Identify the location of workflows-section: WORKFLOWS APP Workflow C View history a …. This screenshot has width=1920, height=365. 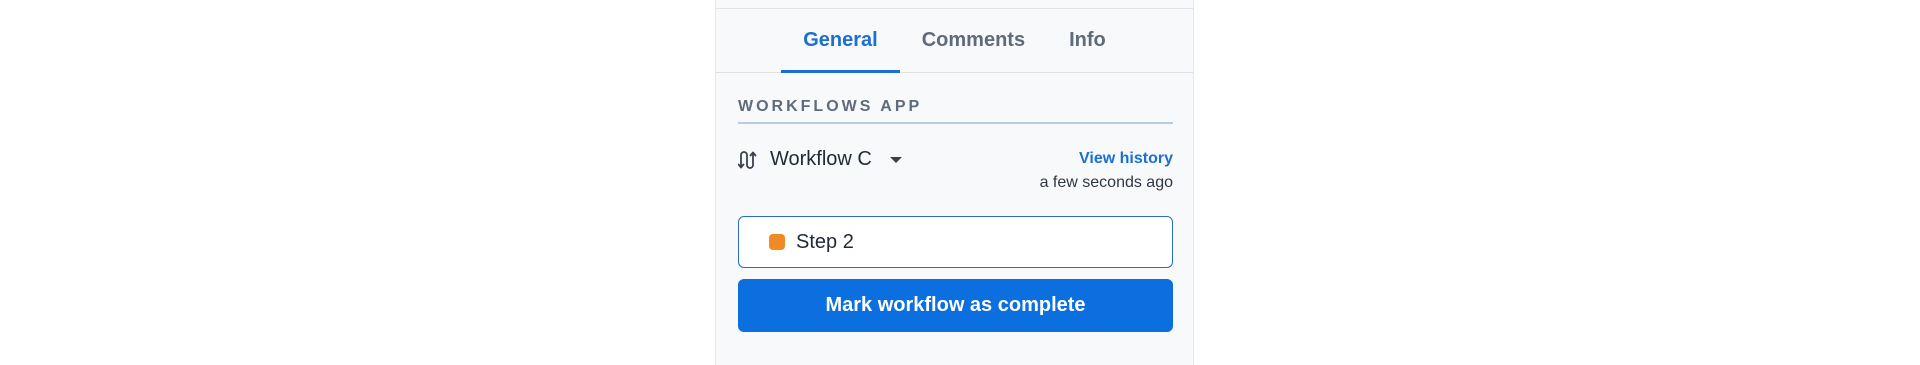
(955, 215).